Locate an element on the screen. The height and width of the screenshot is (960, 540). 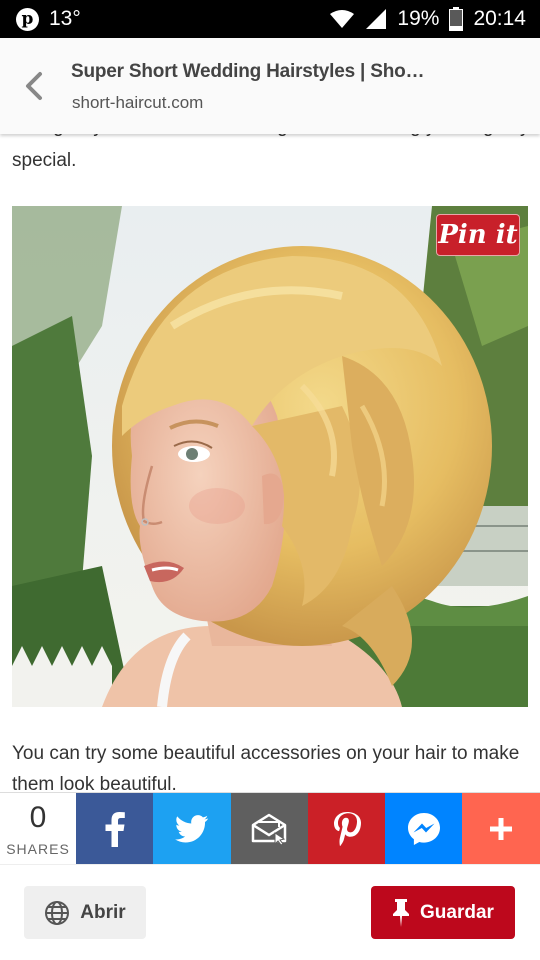
pin-it-button: Pin it is located at coordinates (478, 235).